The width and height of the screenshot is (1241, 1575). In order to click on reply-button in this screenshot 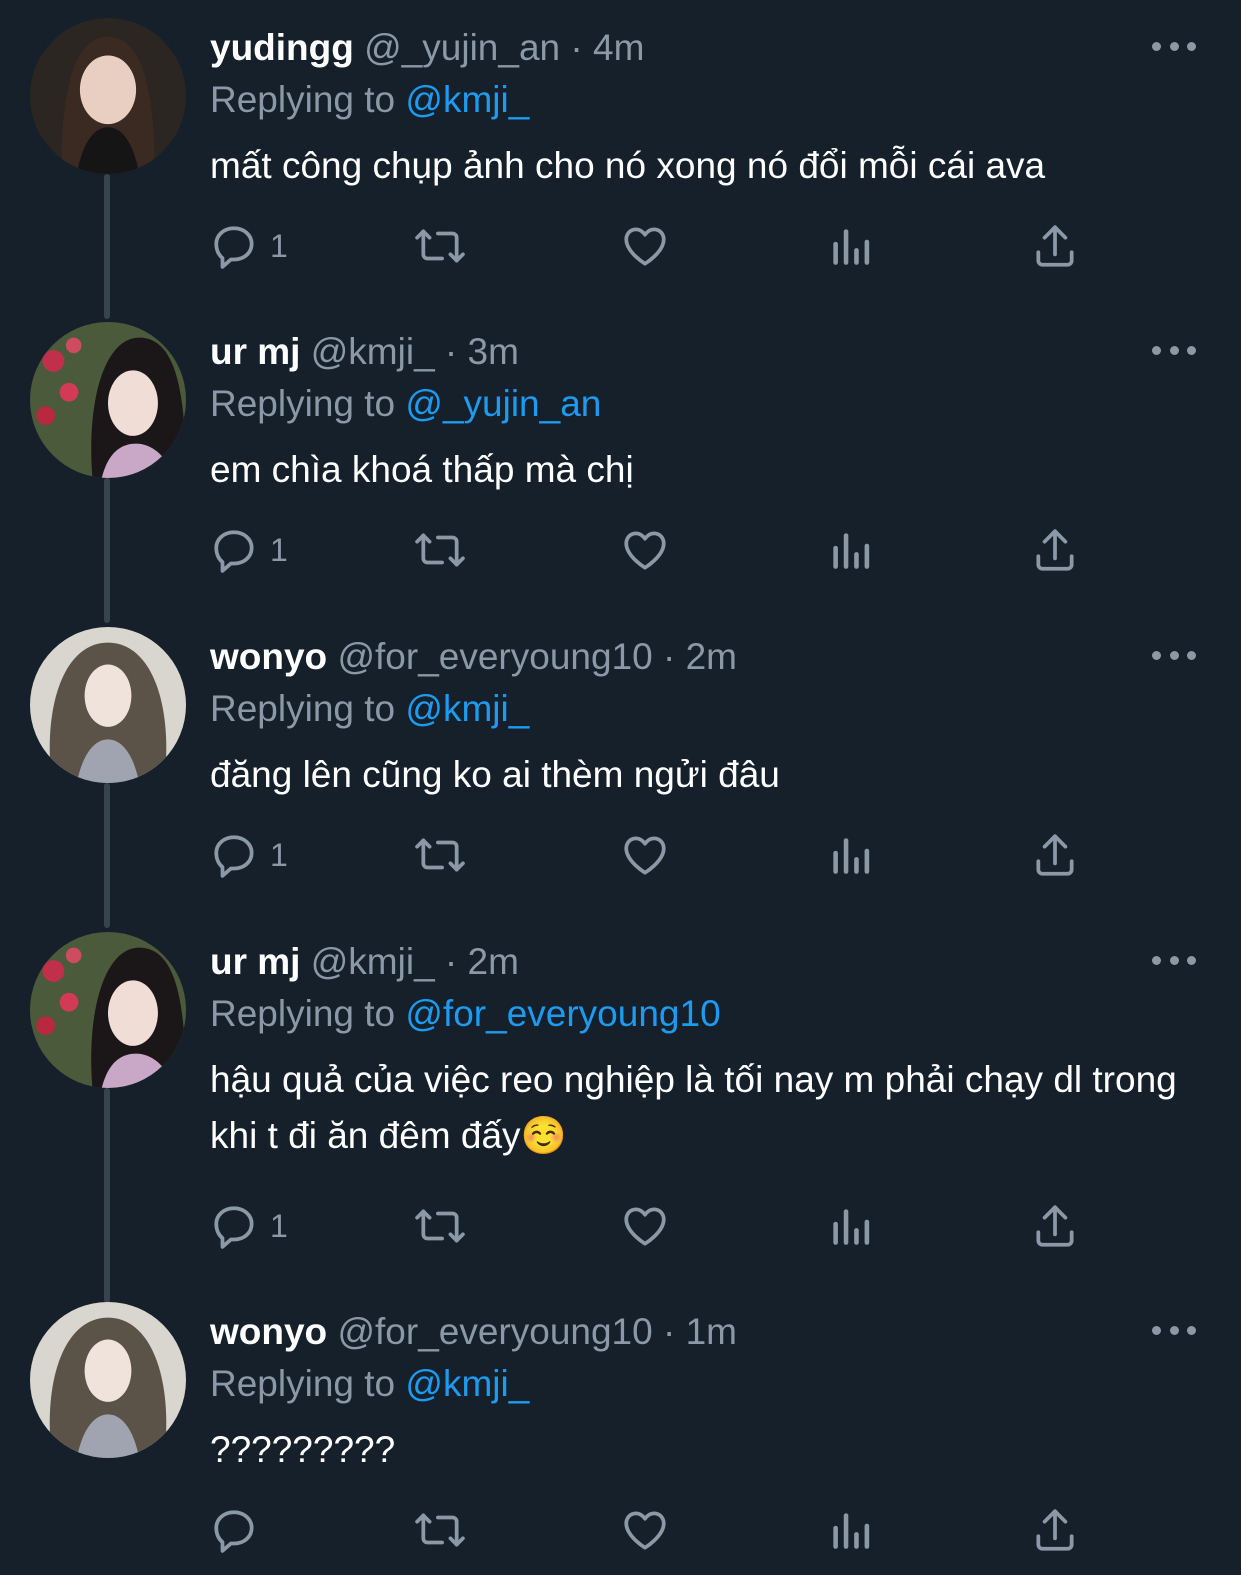, I will do `click(240, 1530)`.